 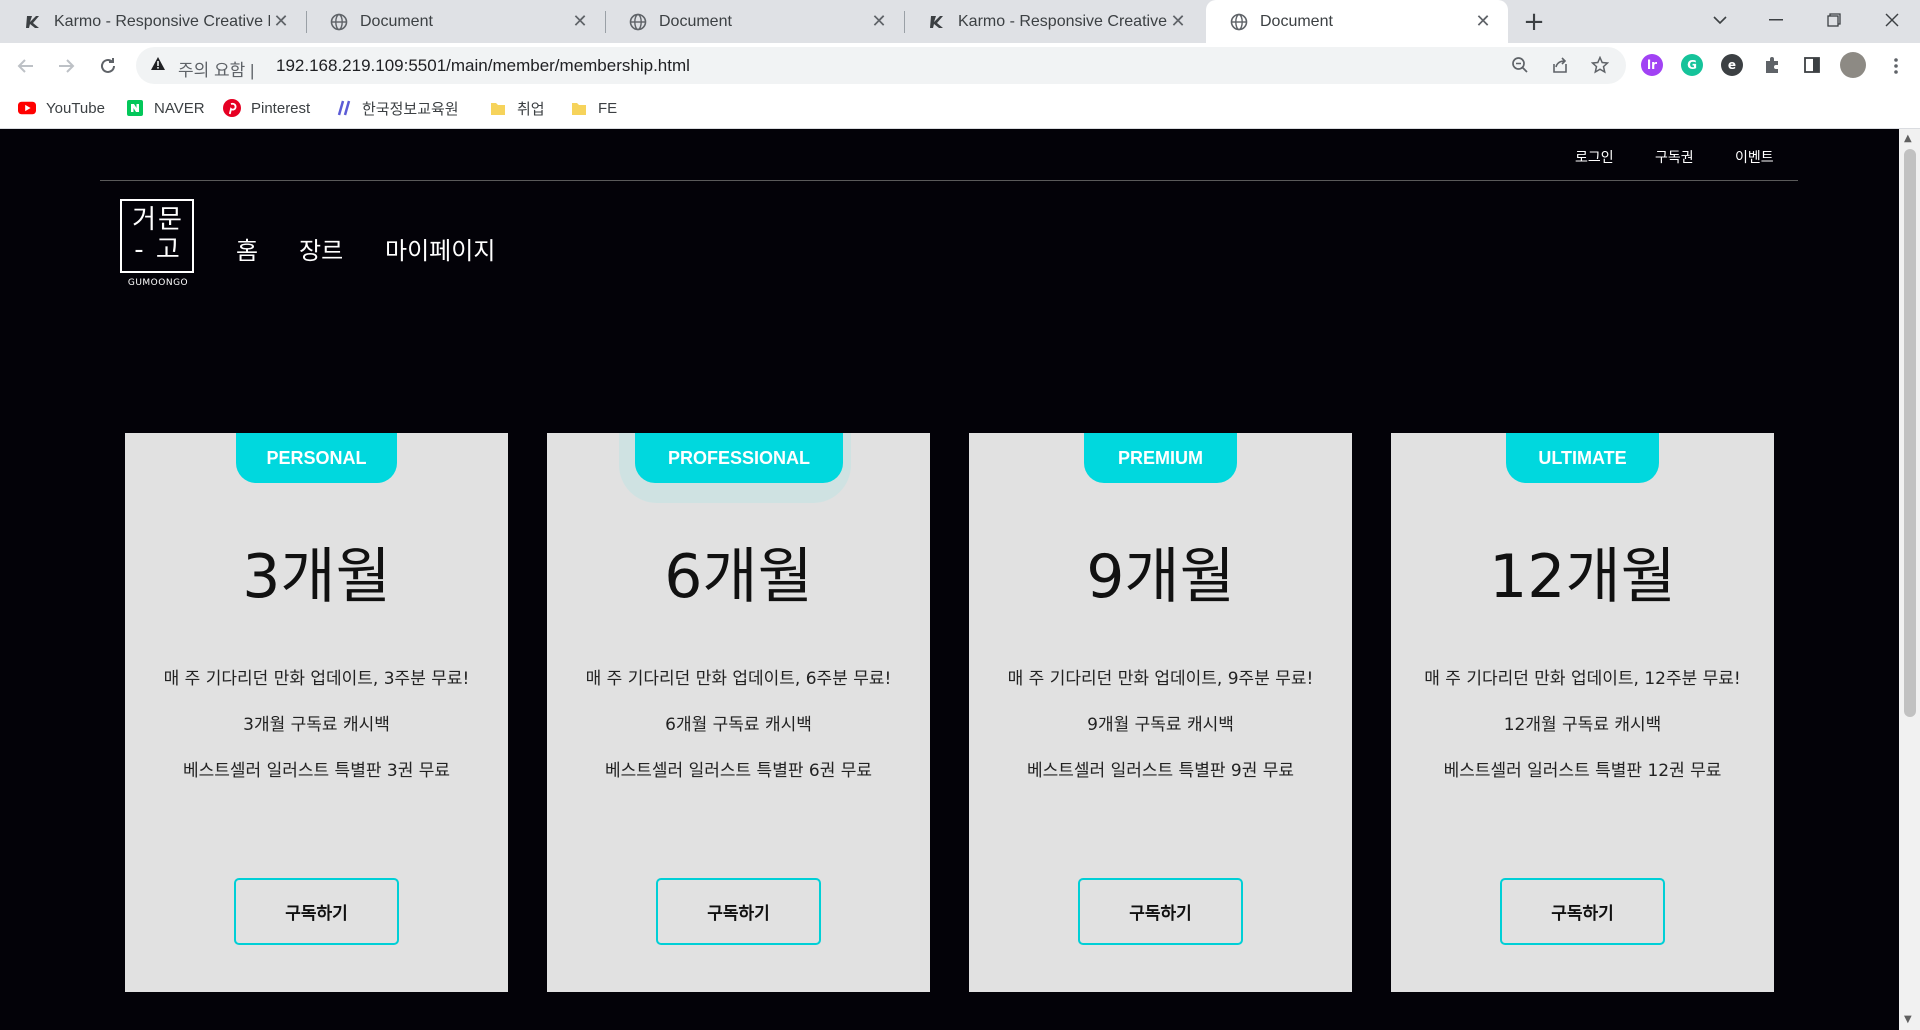 I want to click on scroll-down-arrow-icon: ▼, so click(x=1908, y=1019).